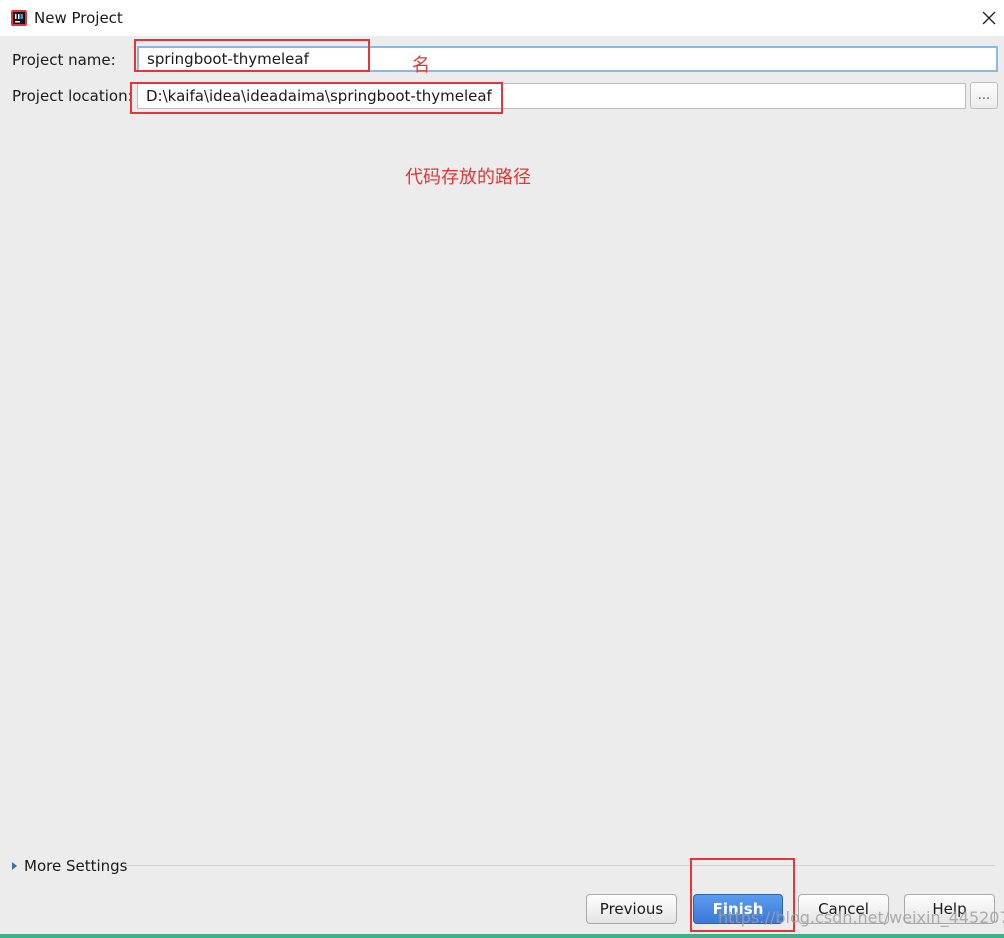  I want to click on close-button, so click(989, 18).